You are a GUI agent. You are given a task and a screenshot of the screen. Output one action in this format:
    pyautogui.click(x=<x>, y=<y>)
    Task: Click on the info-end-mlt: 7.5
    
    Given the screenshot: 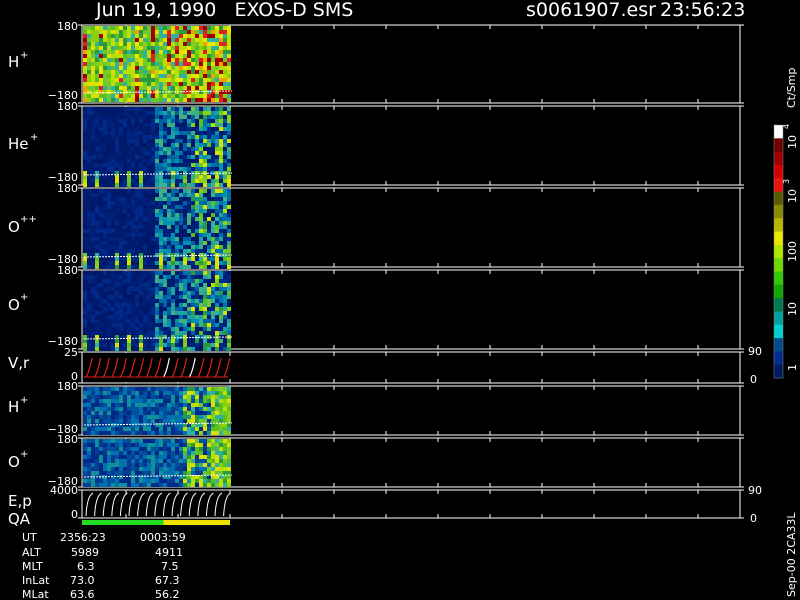 What is the action you would take?
    pyautogui.click(x=170, y=566)
    